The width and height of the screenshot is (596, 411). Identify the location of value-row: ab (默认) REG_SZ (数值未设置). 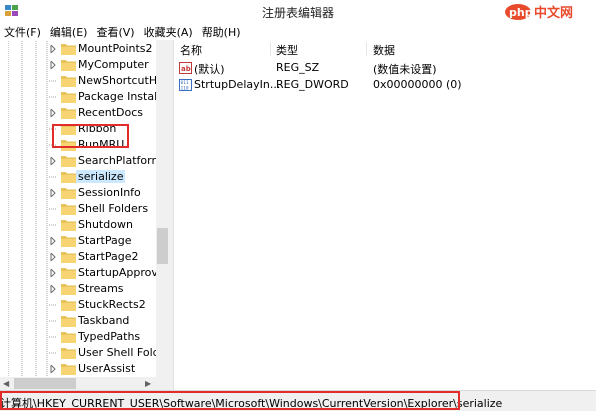
(385, 68).